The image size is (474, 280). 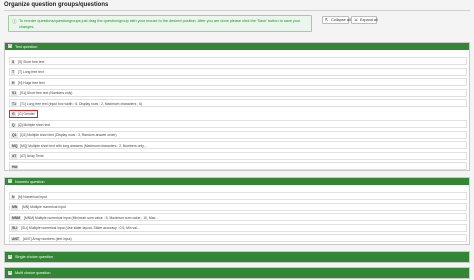 I want to click on question-text: [S1] Short free text (Numbers only), so click(x=46, y=93).